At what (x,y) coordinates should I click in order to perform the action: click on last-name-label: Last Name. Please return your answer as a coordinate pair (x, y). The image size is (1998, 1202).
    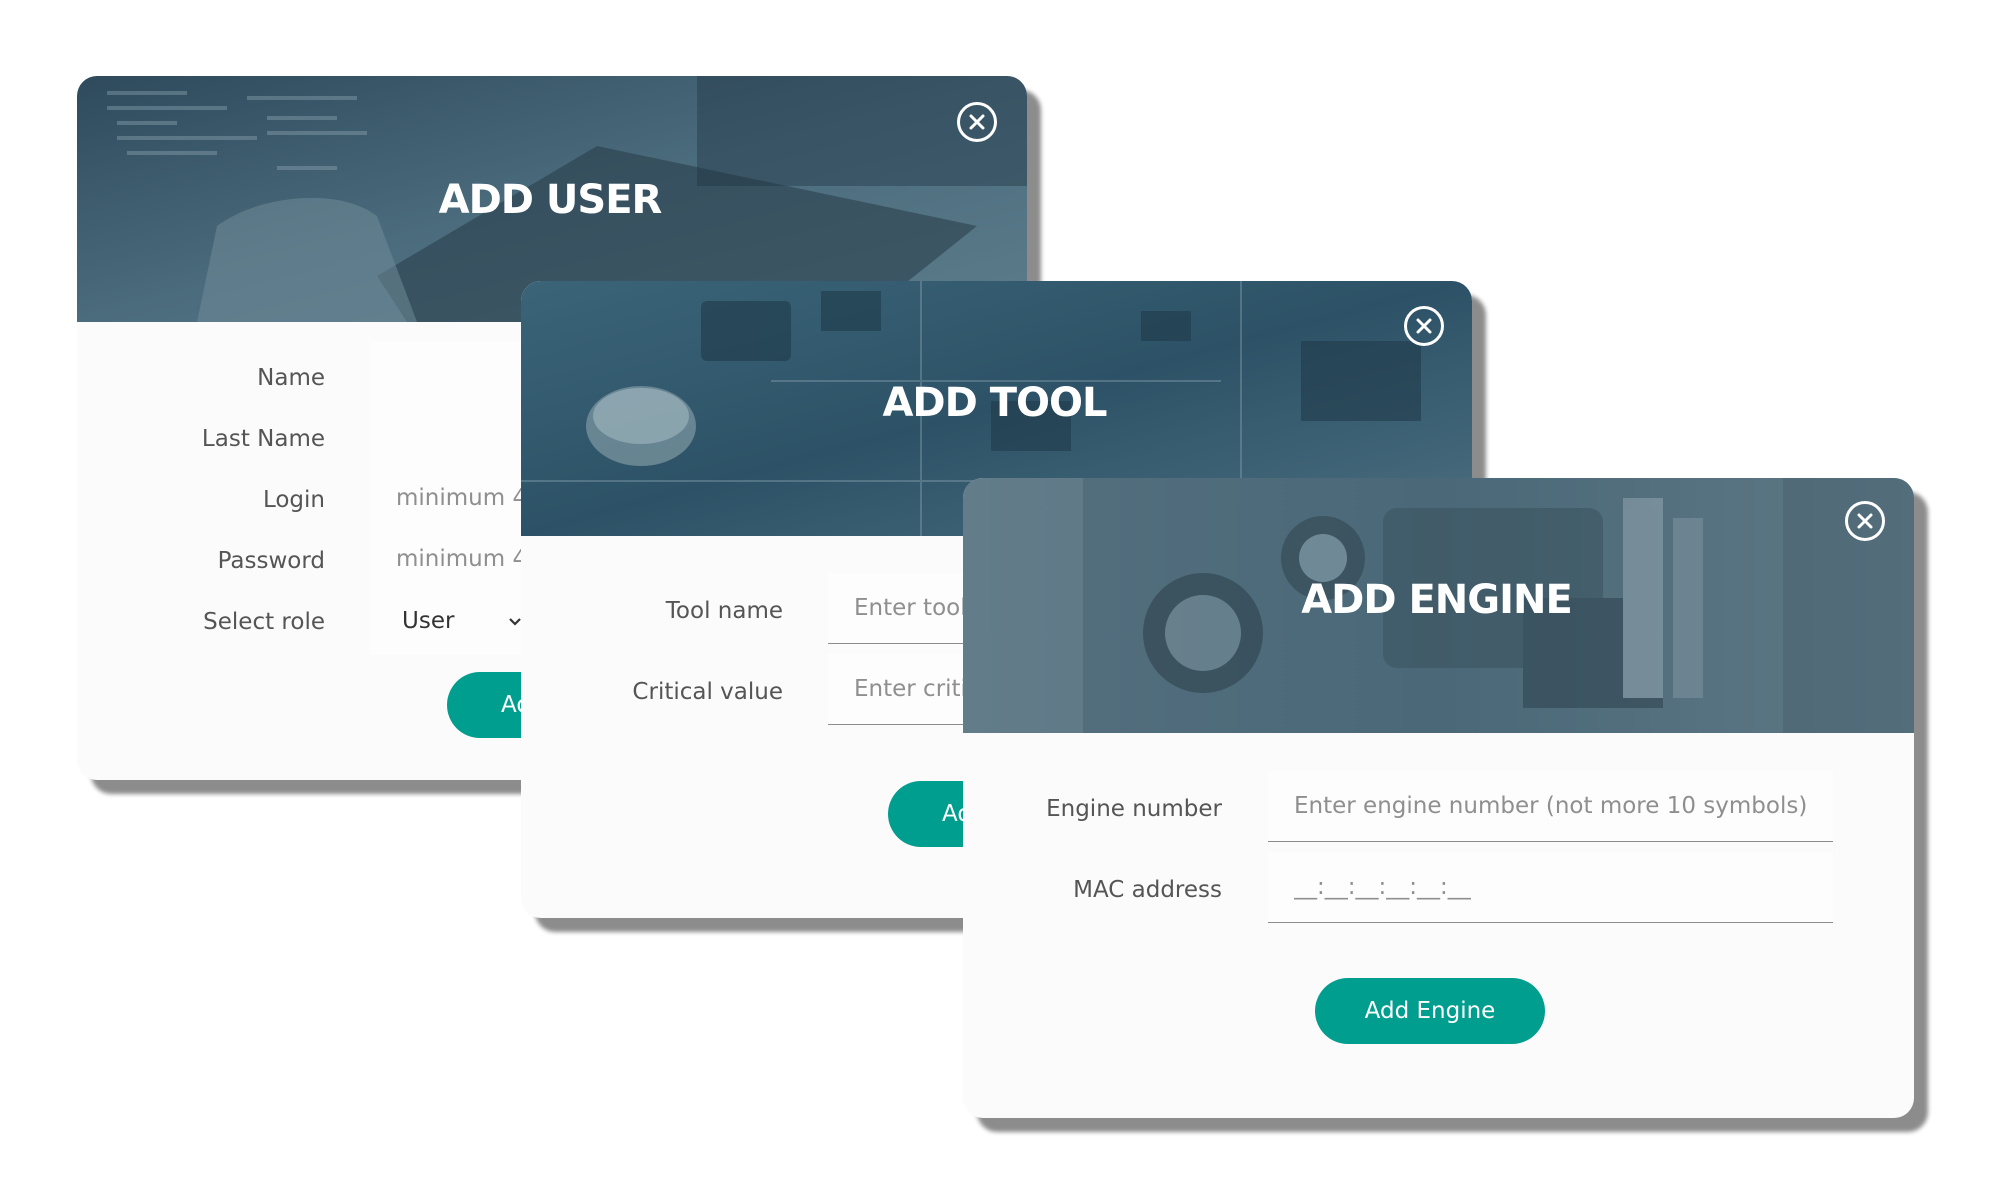
    Looking at the image, I should click on (263, 439).